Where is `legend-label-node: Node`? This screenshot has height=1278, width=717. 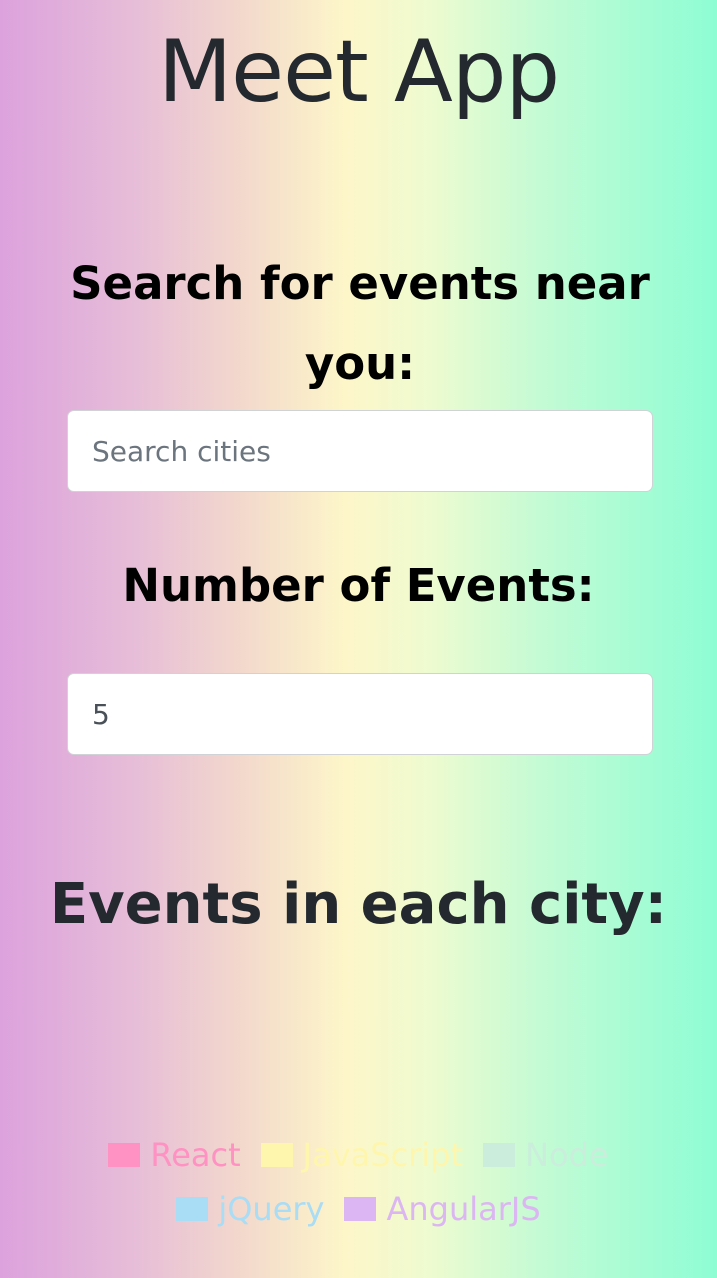 legend-label-node: Node is located at coordinates (567, 1155).